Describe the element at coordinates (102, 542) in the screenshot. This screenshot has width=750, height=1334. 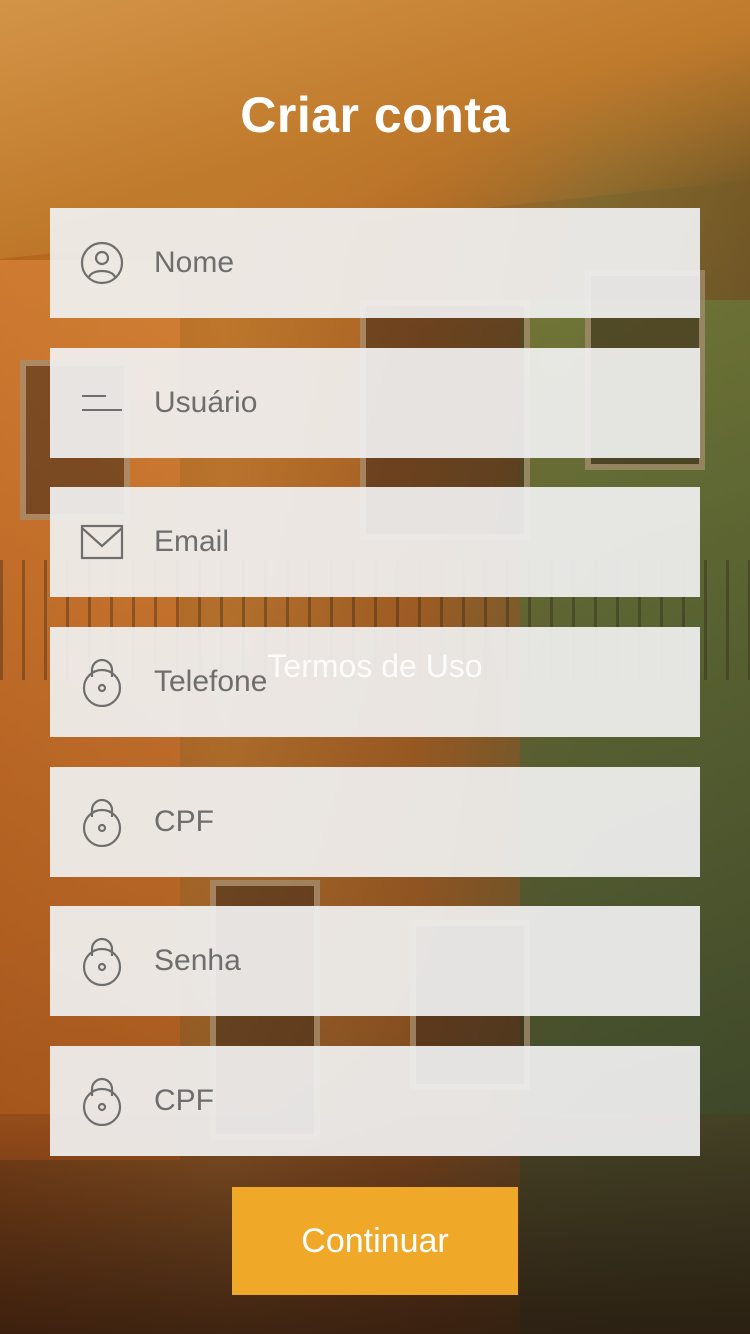
I see `envelope-icon` at that location.